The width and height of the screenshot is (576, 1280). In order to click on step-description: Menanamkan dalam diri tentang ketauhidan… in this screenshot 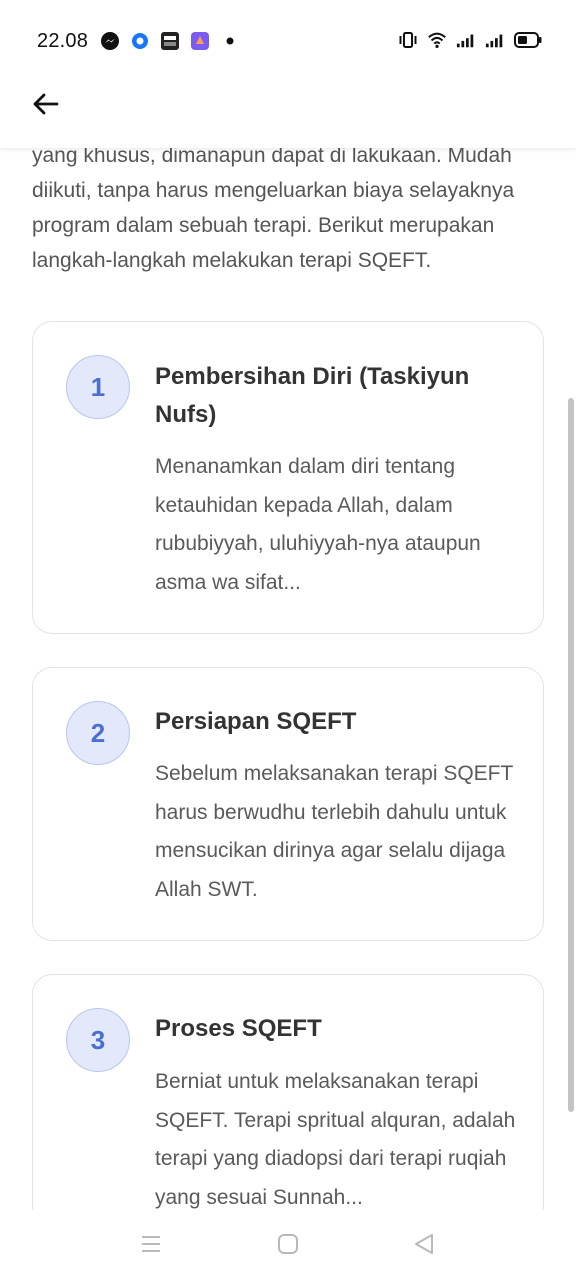, I will do `click(318, 525)`.